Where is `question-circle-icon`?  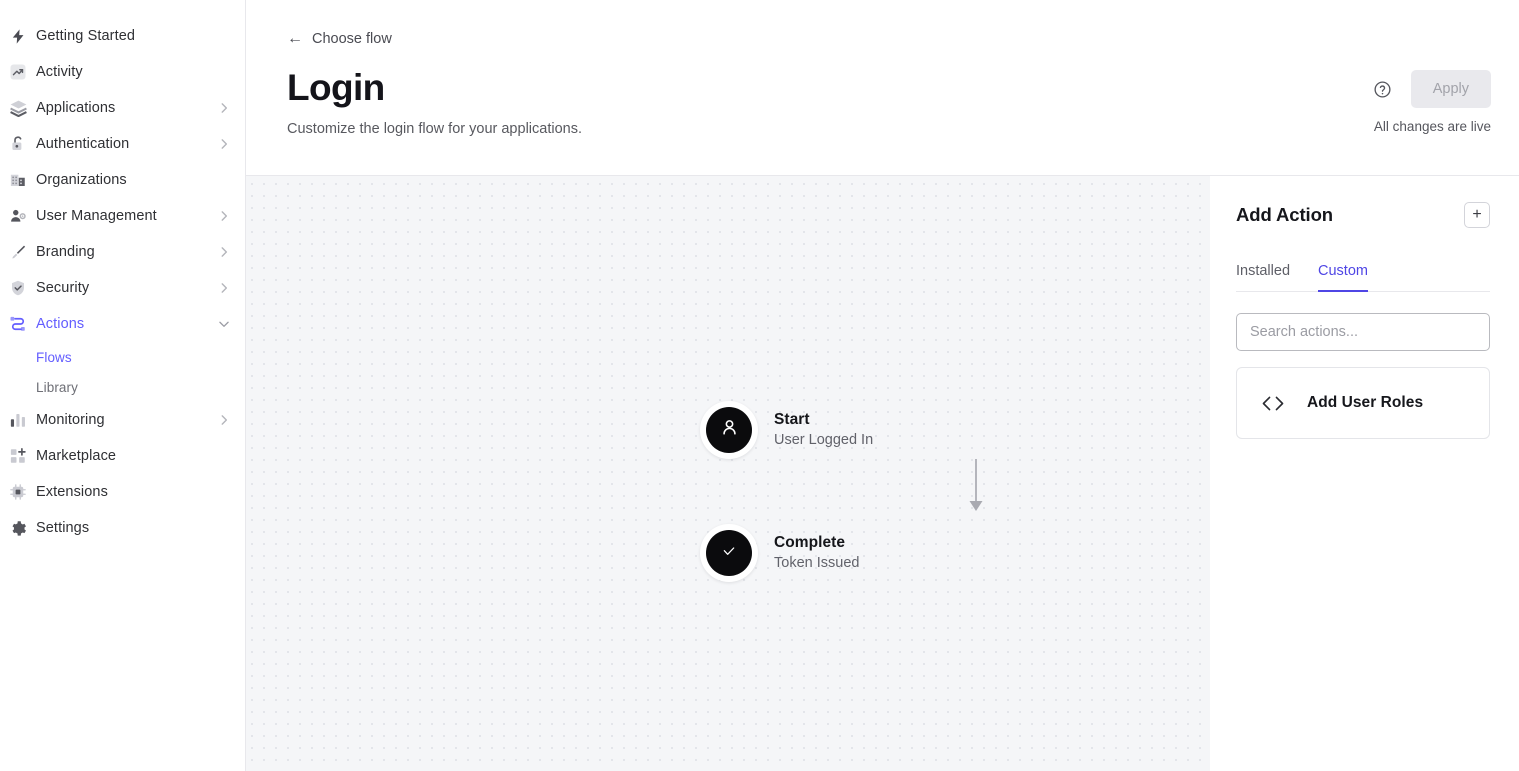 question-circle-icon is located at coordinates (1383, 89).